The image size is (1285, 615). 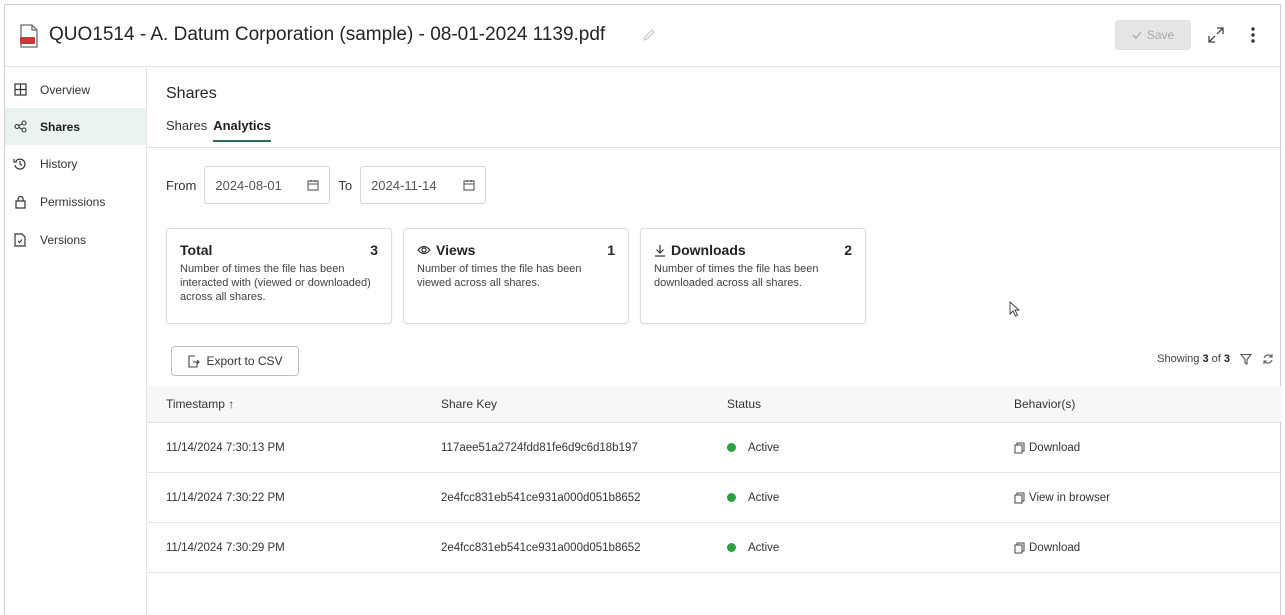 I want to click on save-label: Save, so click(x=1160, y=35).